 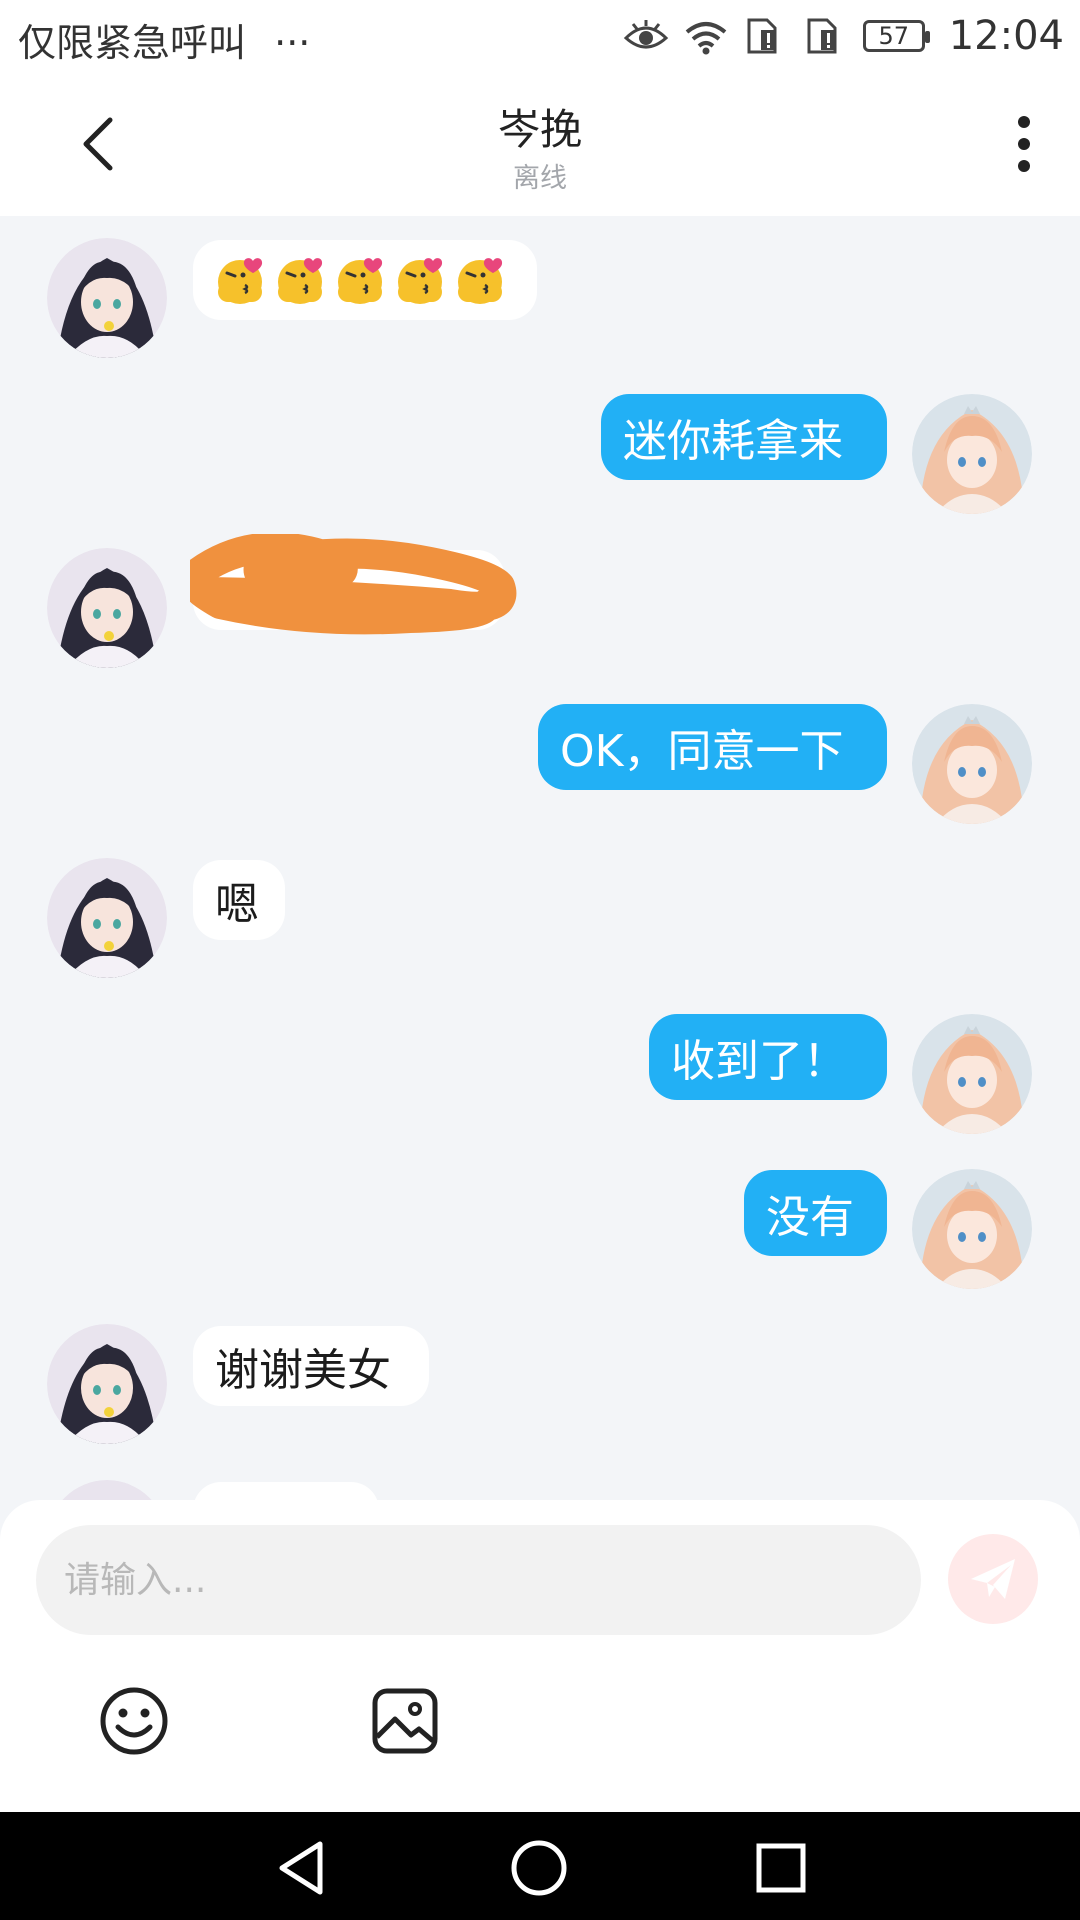 I want to click on paper-plane-icon, so click(x=993, y=1579).